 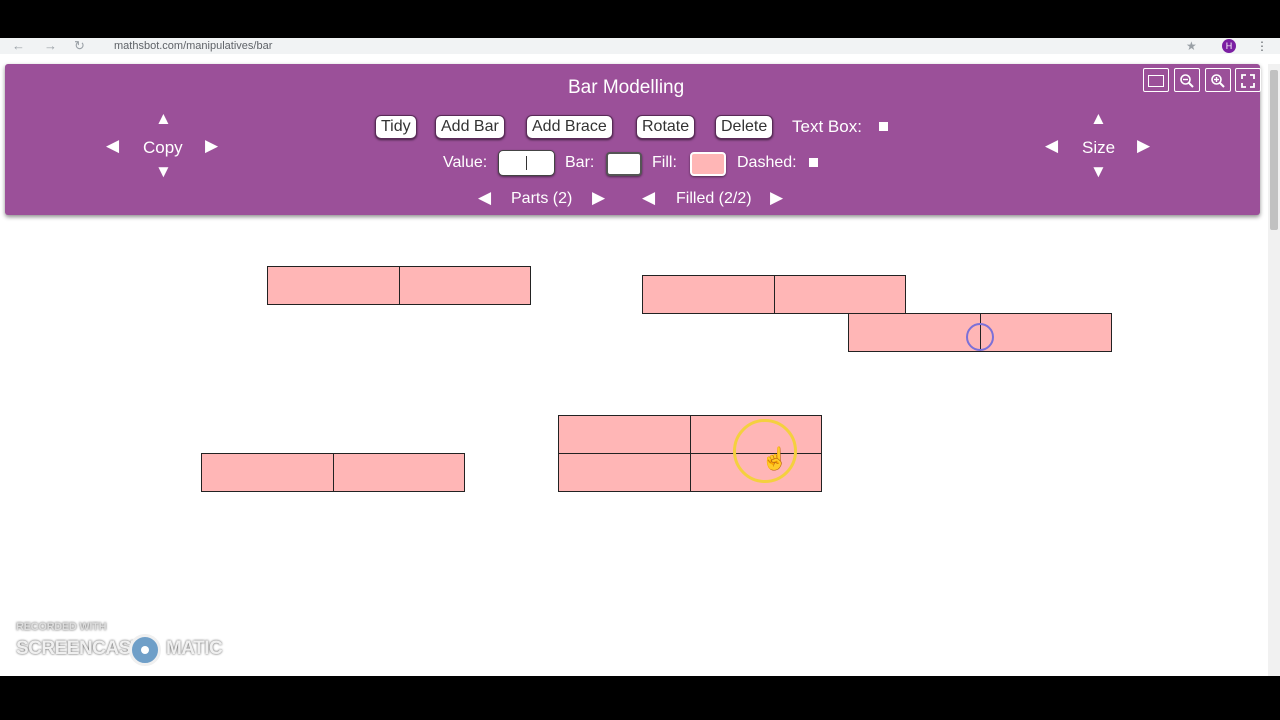 I want to click on fill-color-label: Fill:, so click(x=664, y=162).